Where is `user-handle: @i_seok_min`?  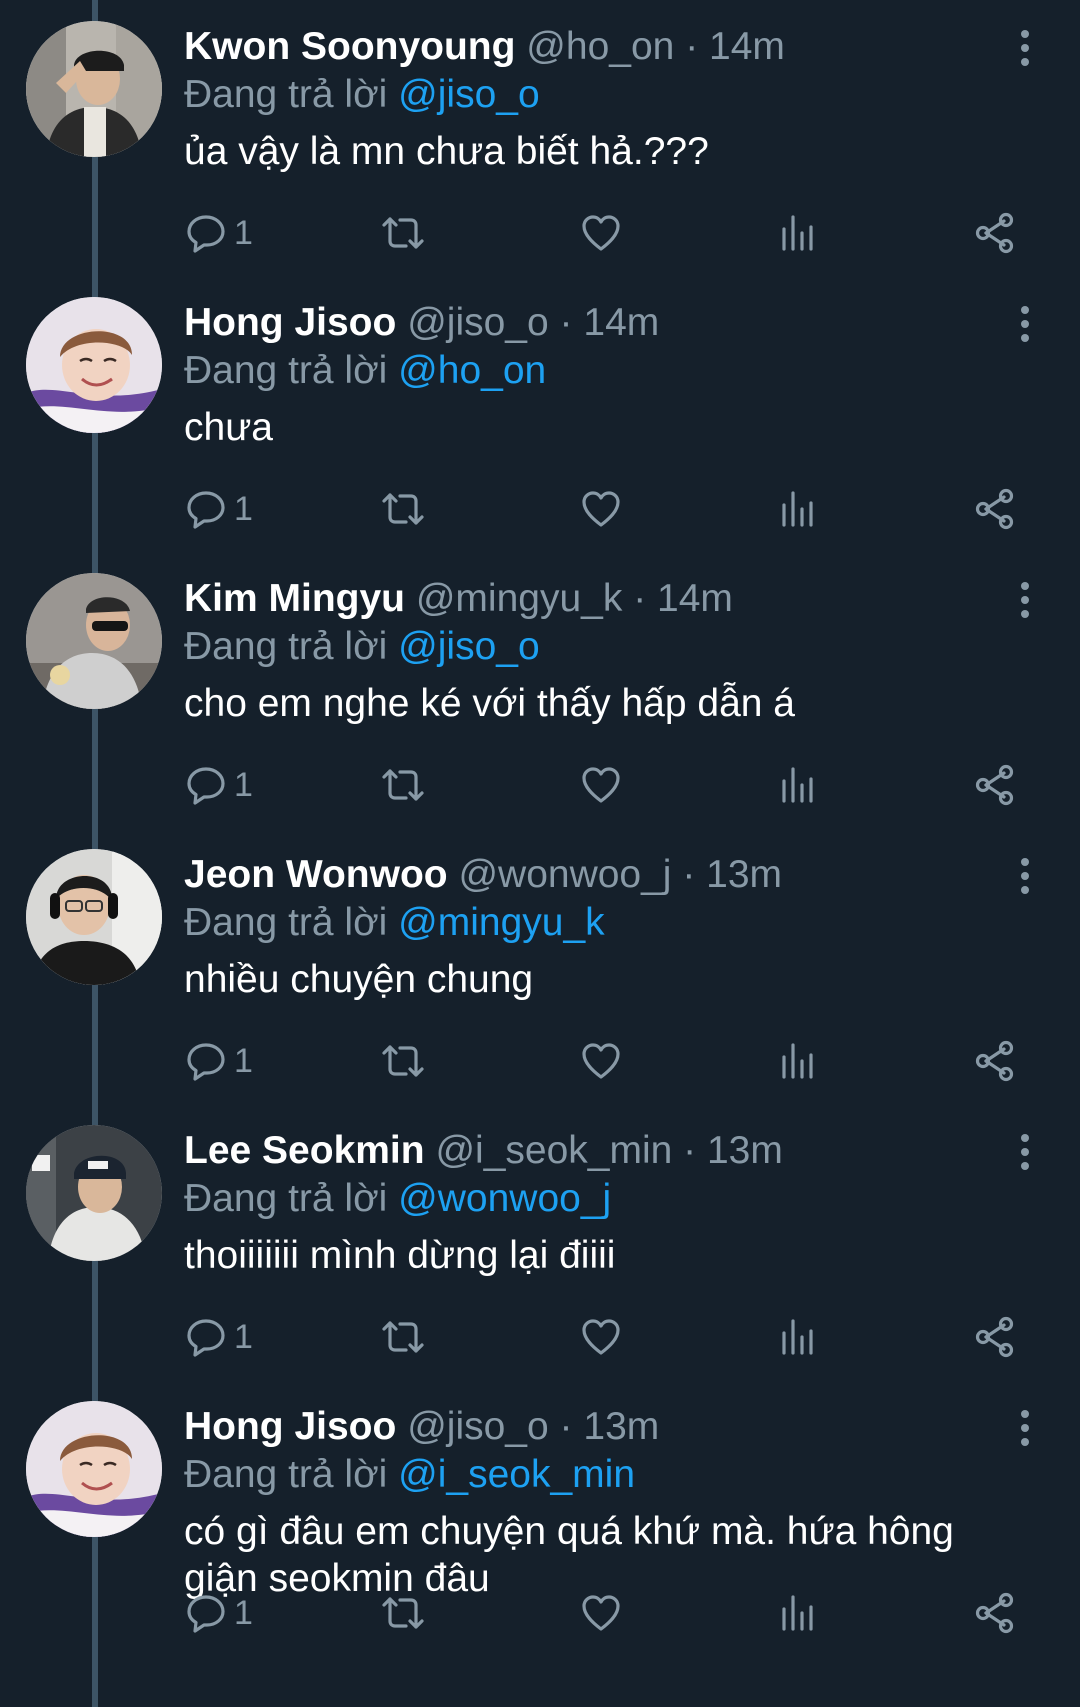 user-handle: @i_seok_min is located at coordinates (553, 1150).